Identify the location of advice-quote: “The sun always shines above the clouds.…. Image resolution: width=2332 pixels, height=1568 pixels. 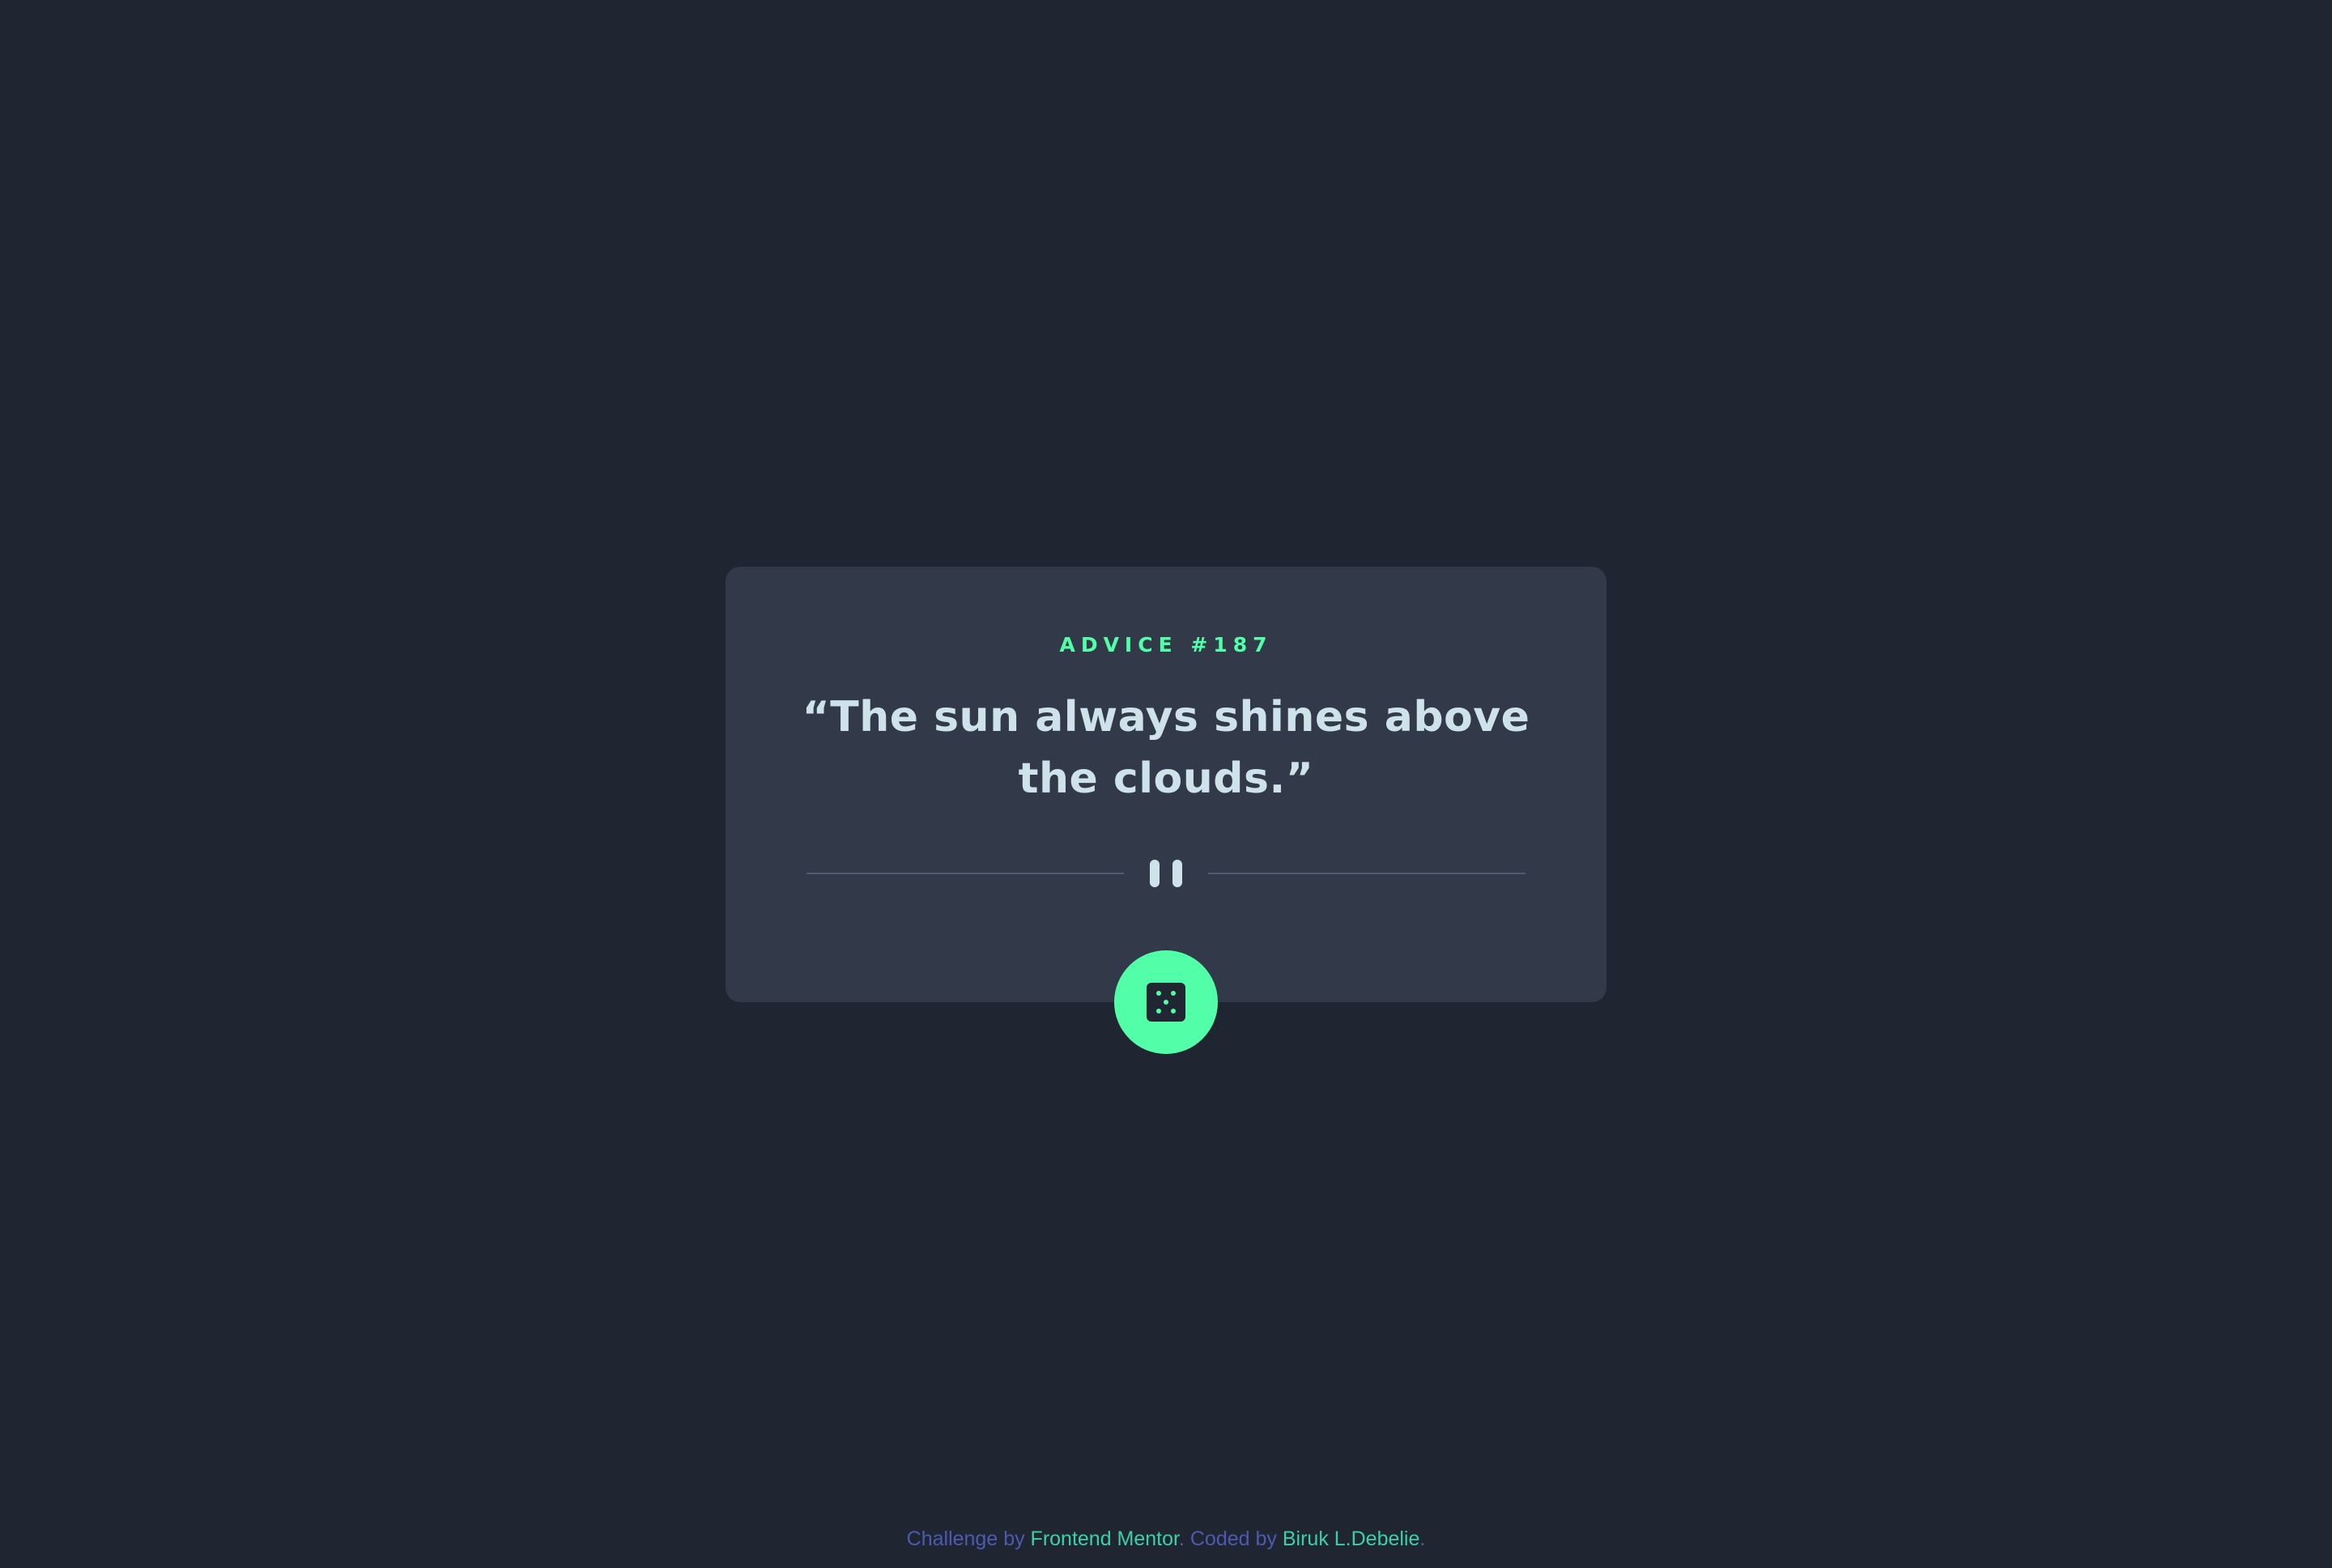
(1166, 748).